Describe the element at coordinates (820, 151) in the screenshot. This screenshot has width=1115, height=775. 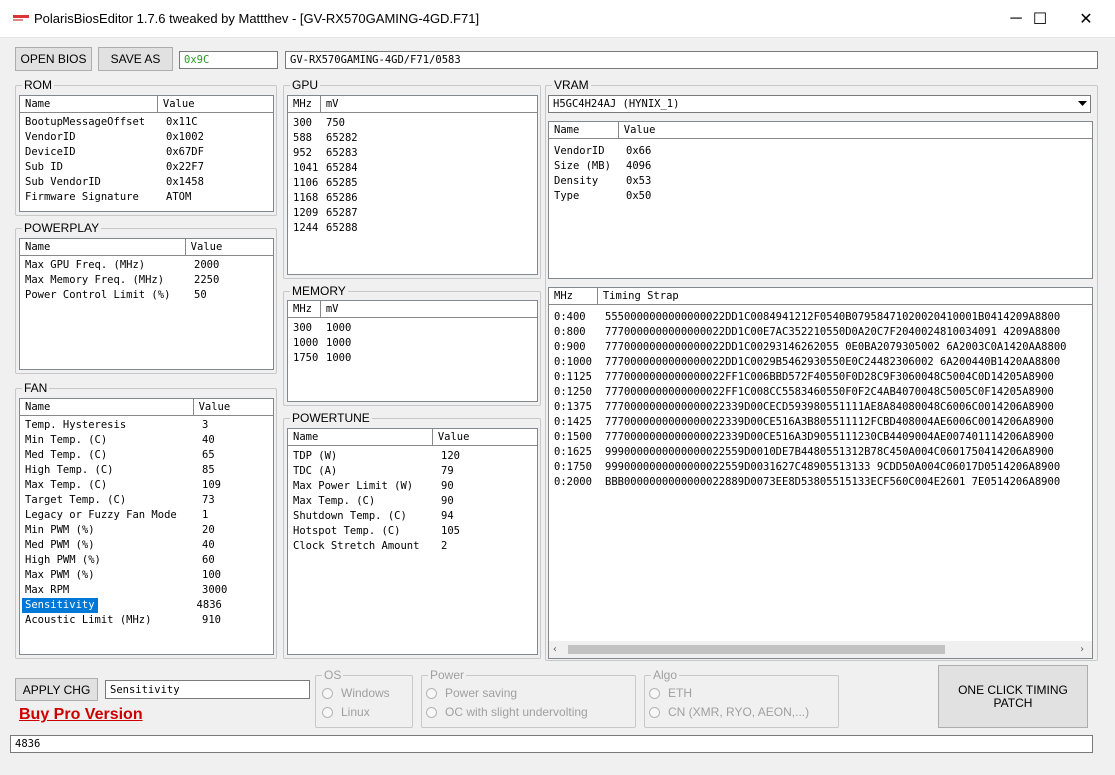
I see `list-item: VendorID 0x66` at that location.